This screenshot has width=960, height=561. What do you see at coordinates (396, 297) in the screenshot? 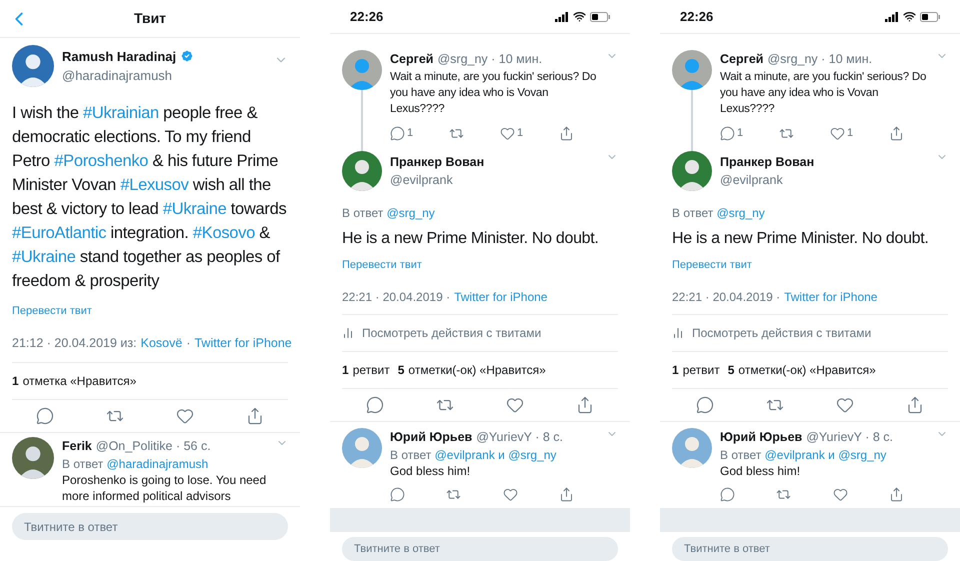
I see `tweet-time: 22:21 · 20.04.2019 ·` at bounding box center [396, 297].